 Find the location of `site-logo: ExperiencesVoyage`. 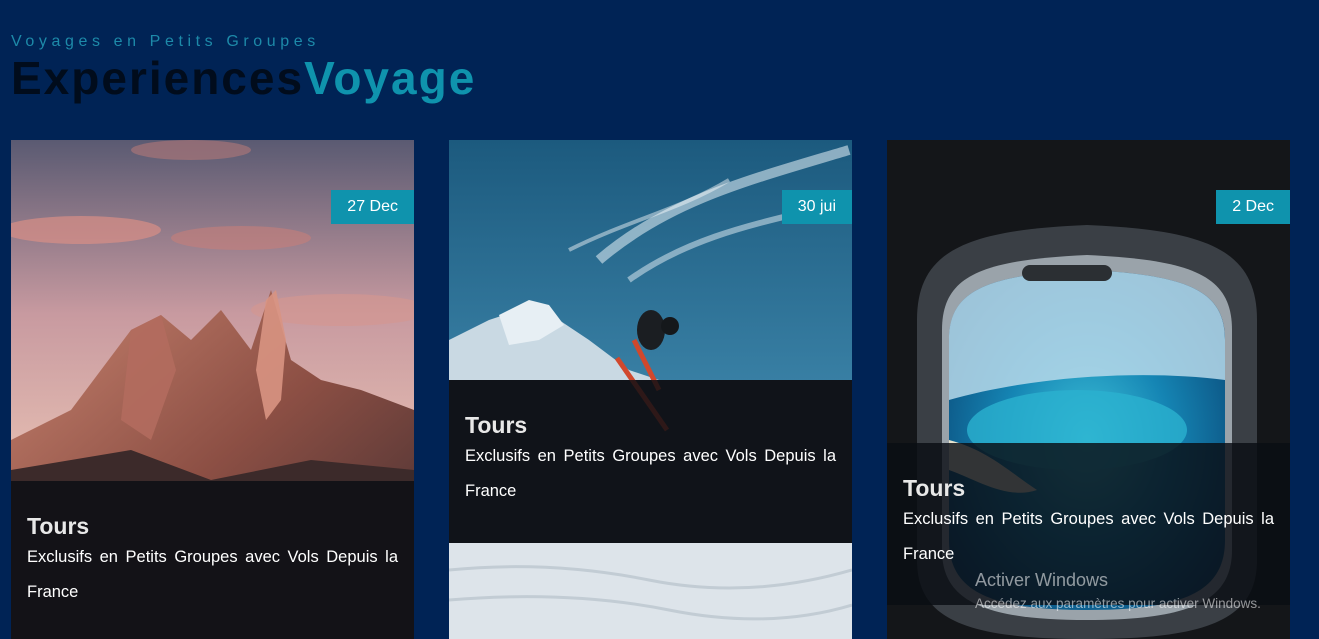

site-logo: ExperiencesVoyage is located at coordinates (243, 78).